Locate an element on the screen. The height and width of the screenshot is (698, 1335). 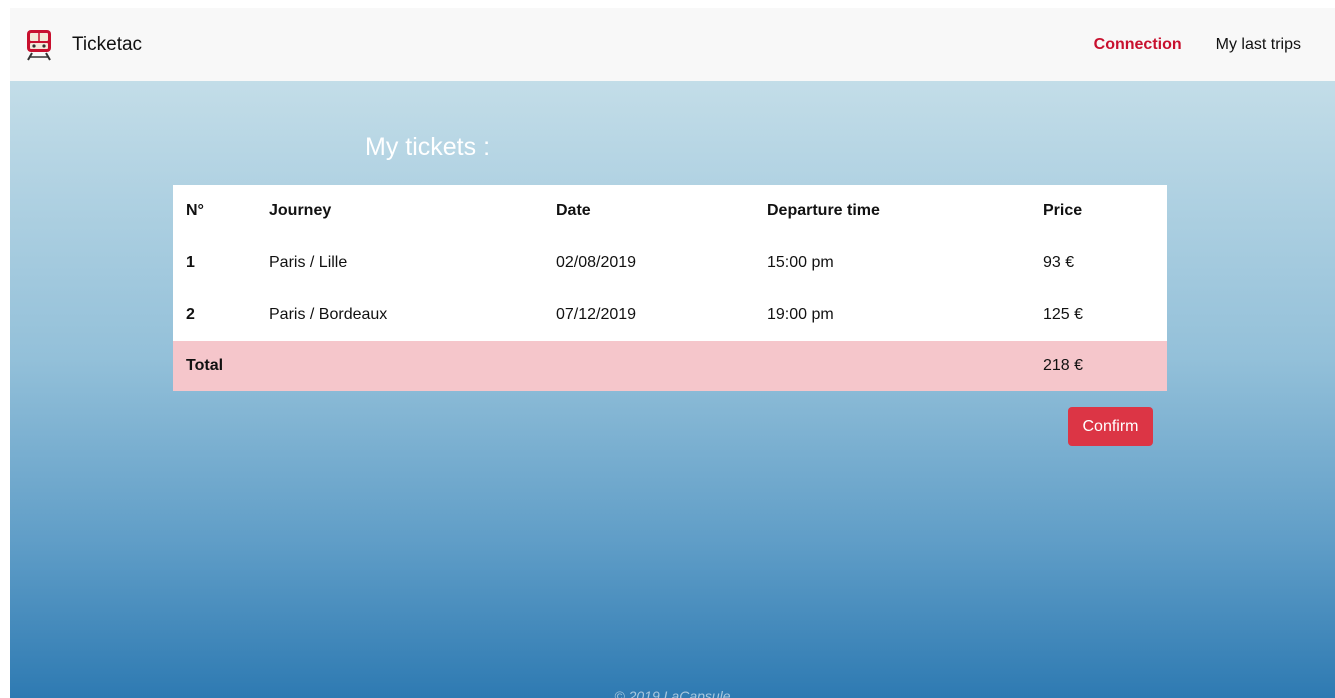
header-journey: Journey is located at coordinates (300, 210).